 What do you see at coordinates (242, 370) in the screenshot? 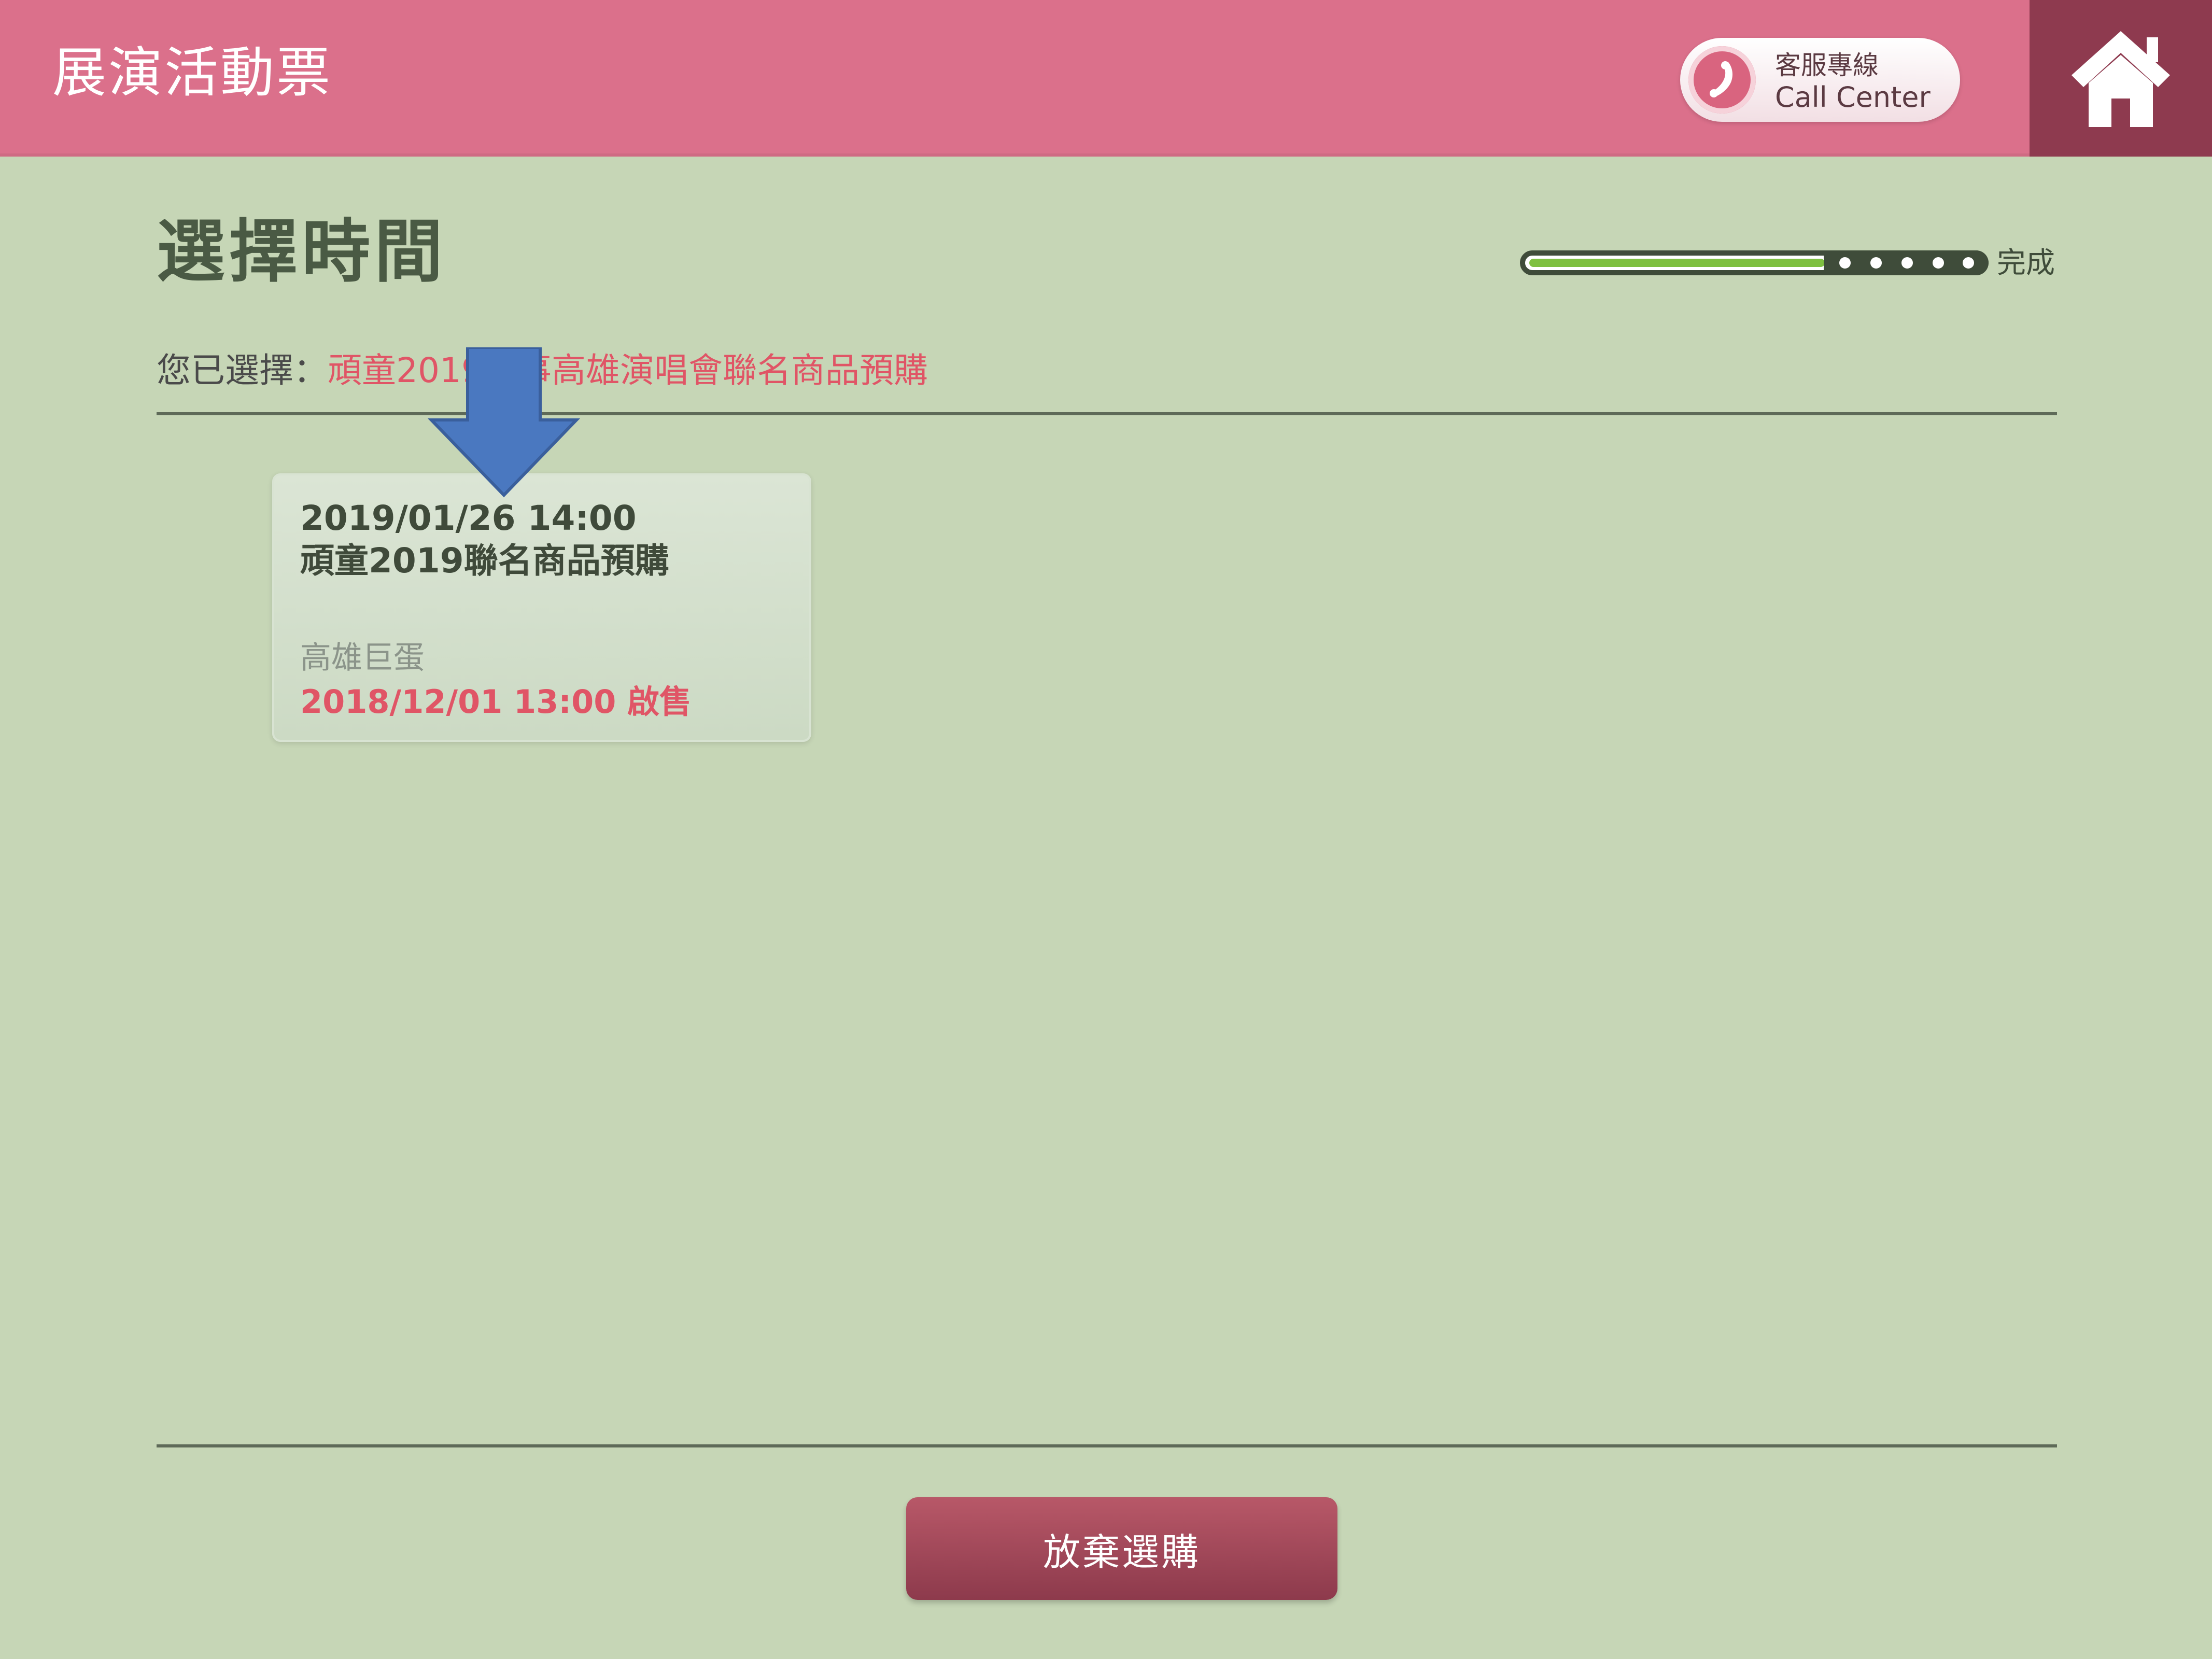
I see `selected-event-label: 您已選擇：` at bounding box center [242, 370].